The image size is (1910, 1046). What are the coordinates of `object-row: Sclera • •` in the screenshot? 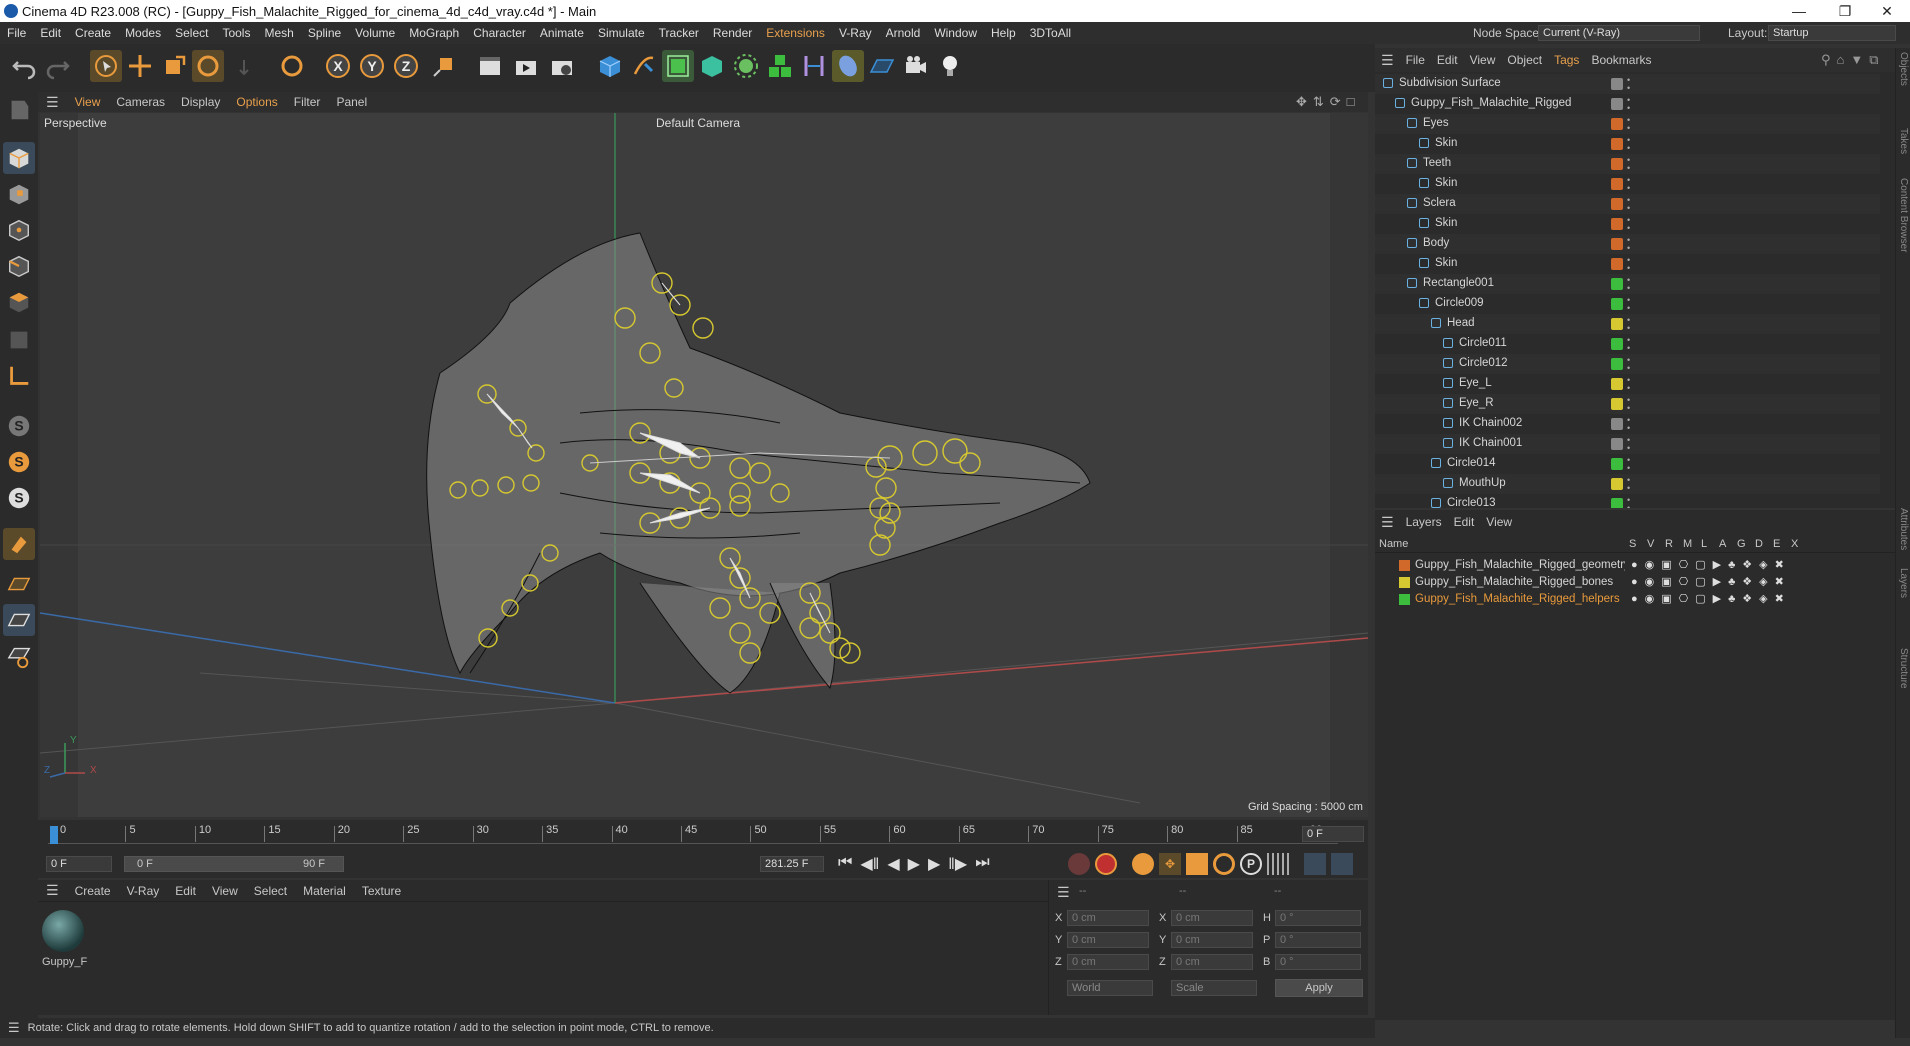 It's located at (1627, 204).